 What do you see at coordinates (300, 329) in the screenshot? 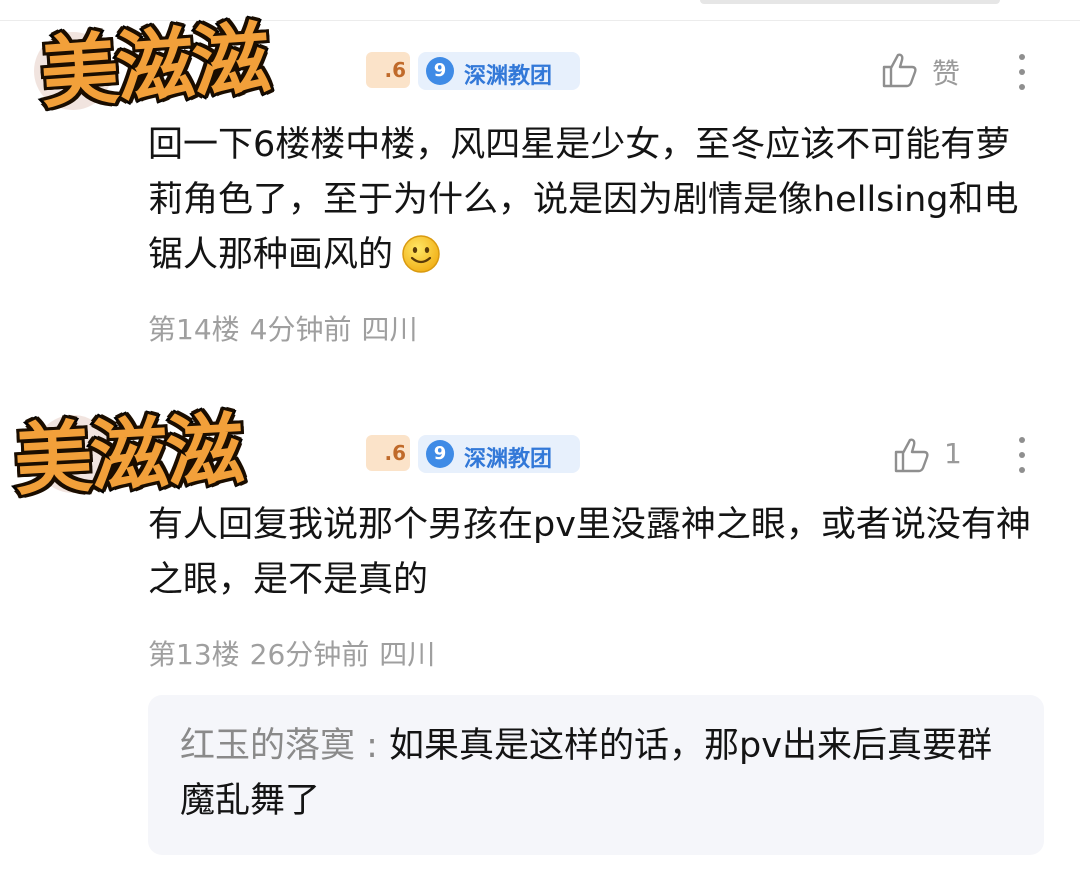
I see `timestamp: 4分钟前` at bounding box center [300, 329].